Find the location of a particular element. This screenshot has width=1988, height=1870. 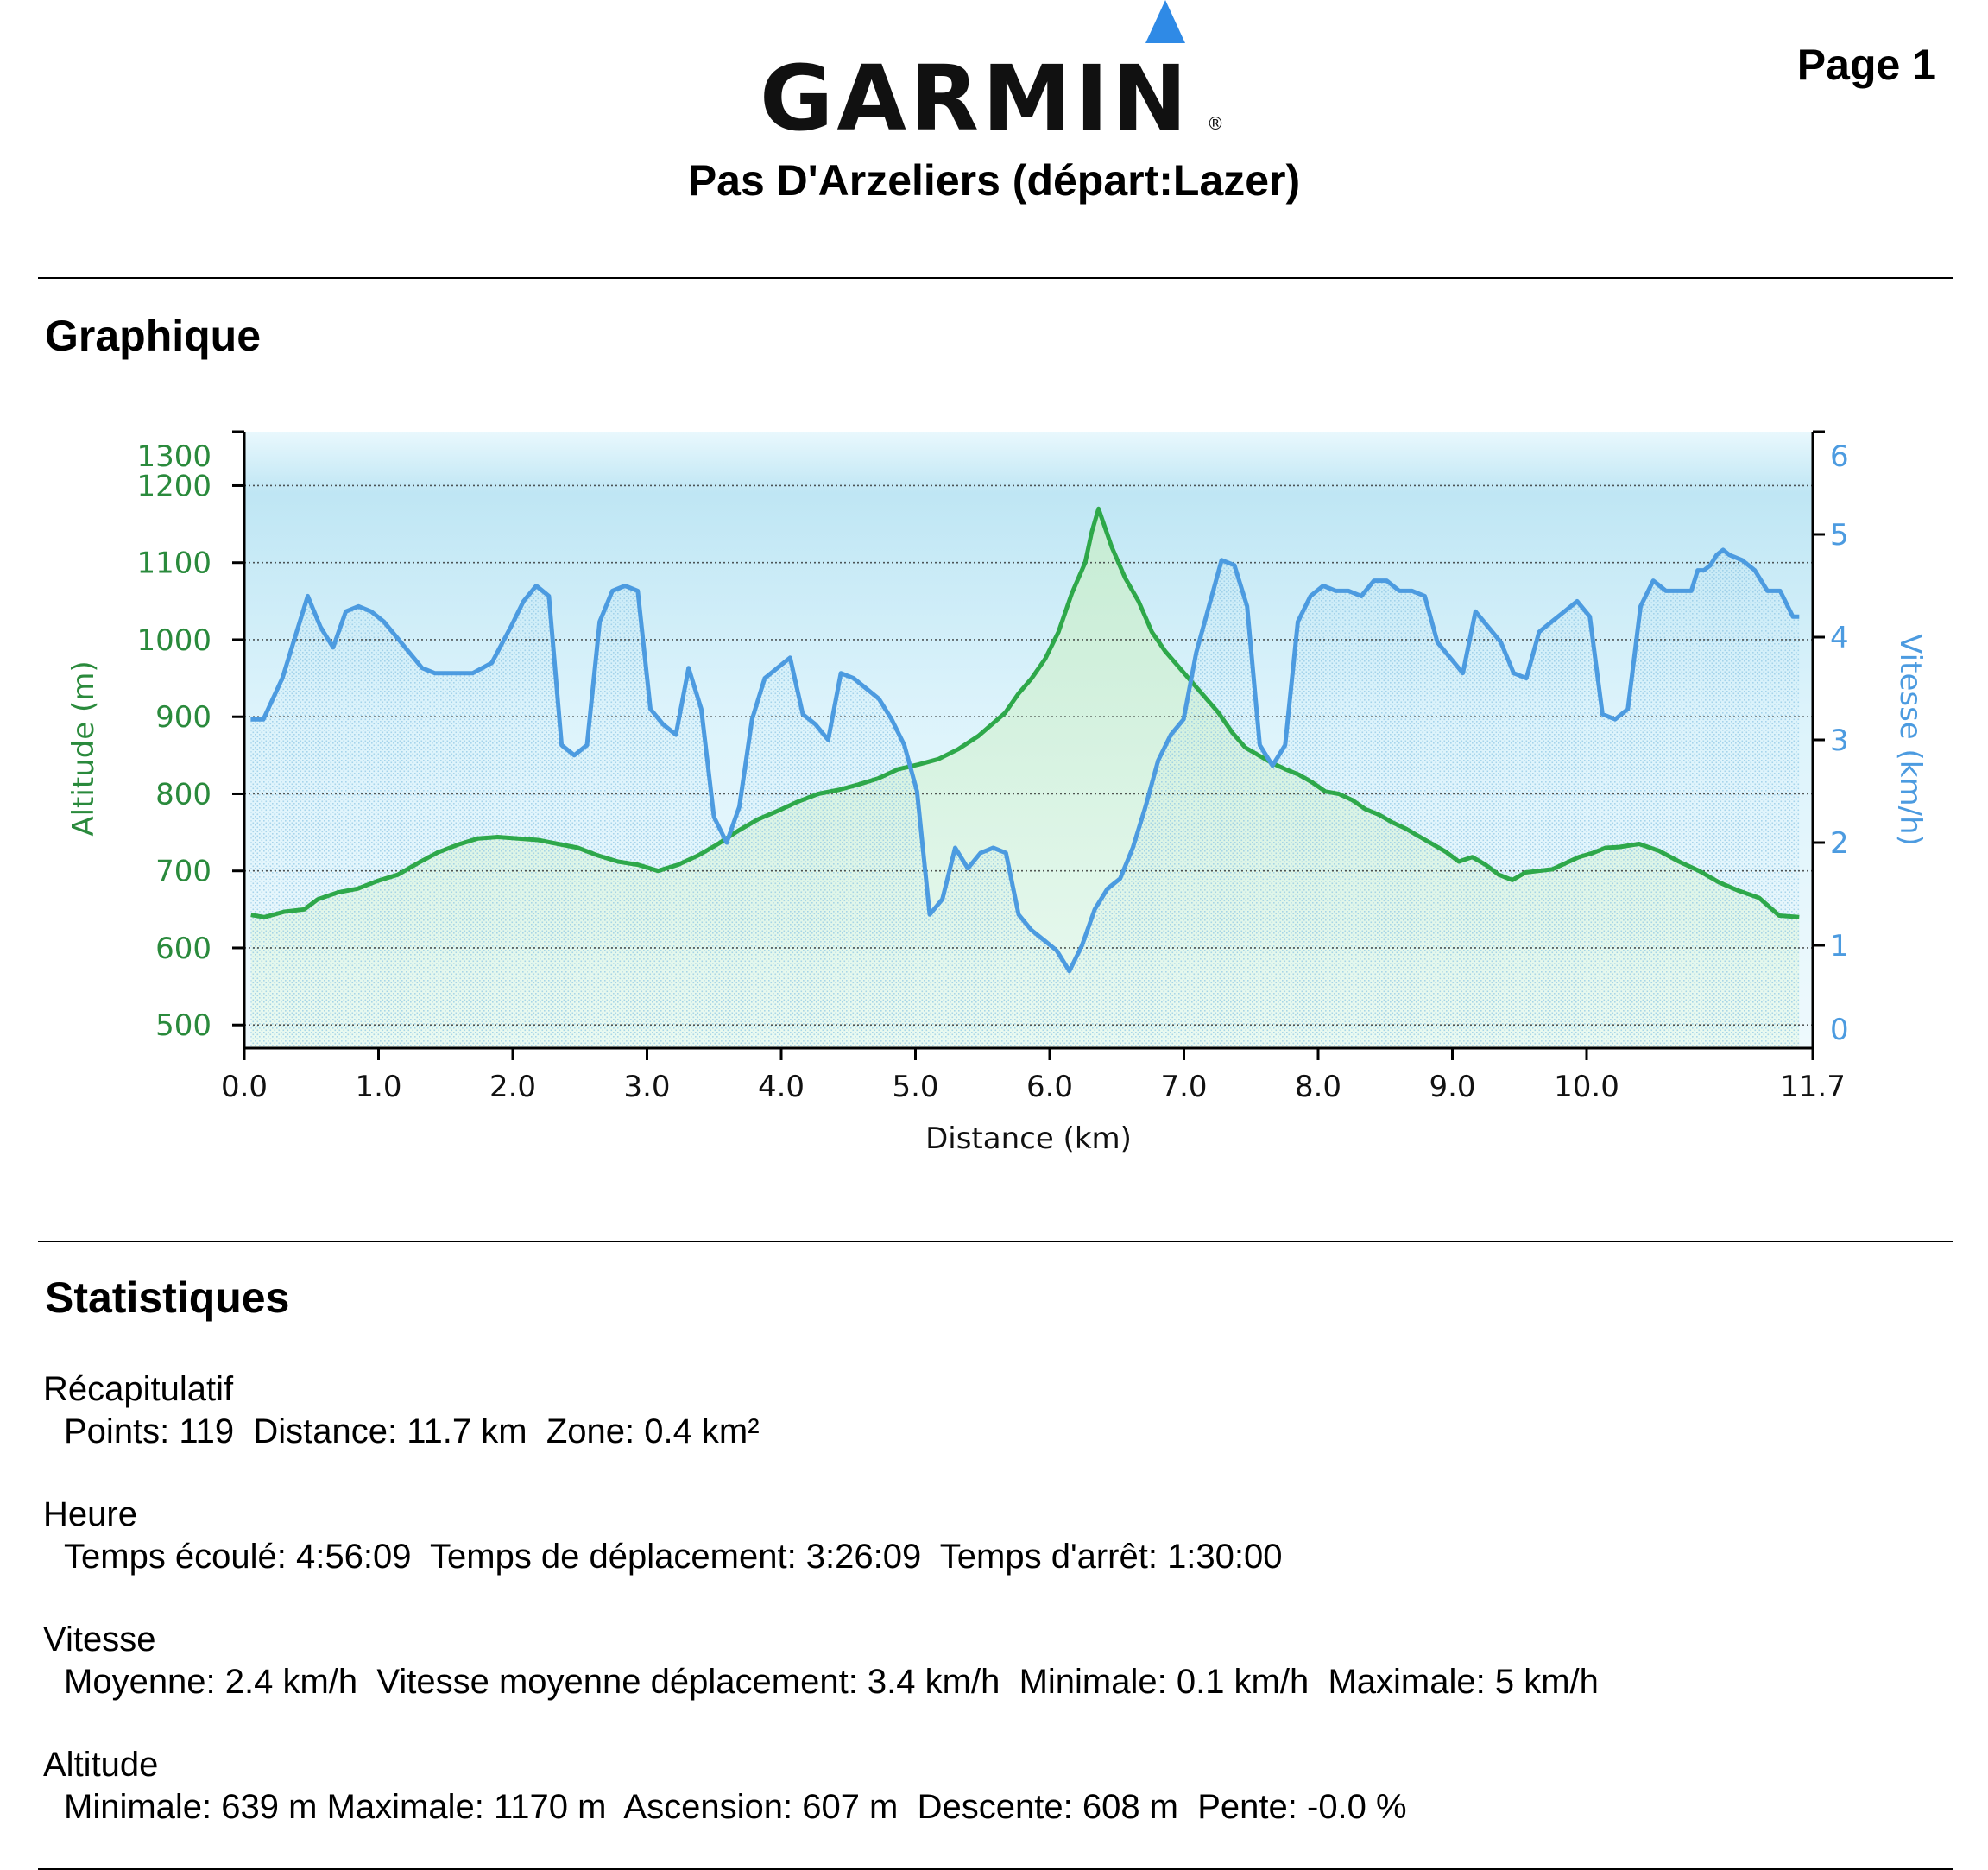

stat-item: Maximale: 5 km/h is located at coordinates (1463, 1682).